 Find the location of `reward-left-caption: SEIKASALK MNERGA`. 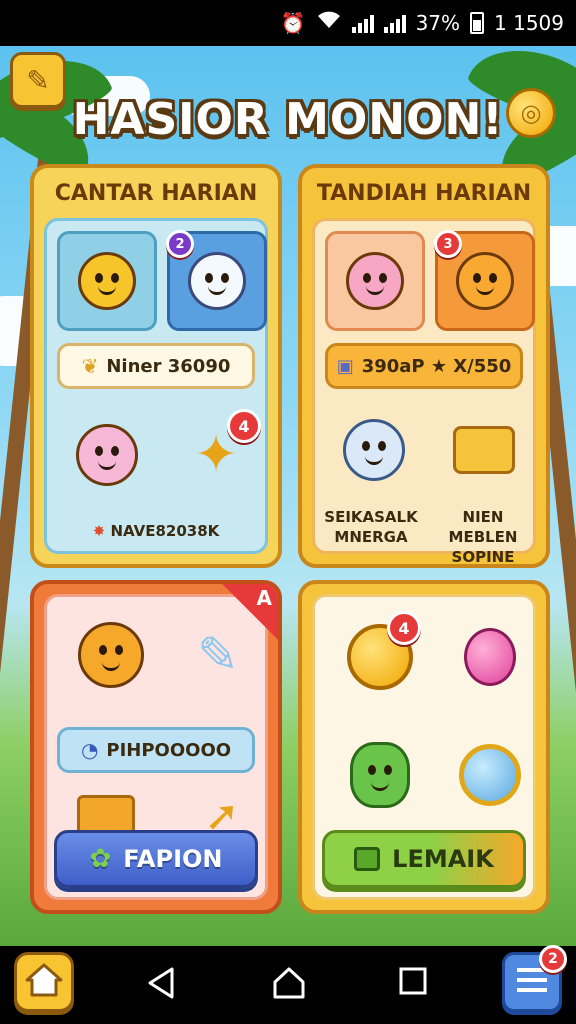

reward-left-caption: SEIKASALK MNERGA is located at coordinates (371, 527).